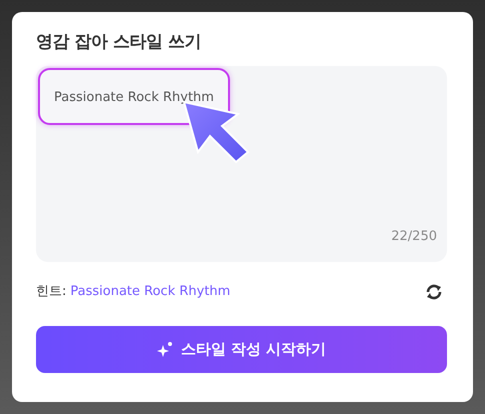 Image resolution: width=485 pixels, height=414 pixels. I want to click on start-button: 스타일 작성 시작하기, so click(241, 349).